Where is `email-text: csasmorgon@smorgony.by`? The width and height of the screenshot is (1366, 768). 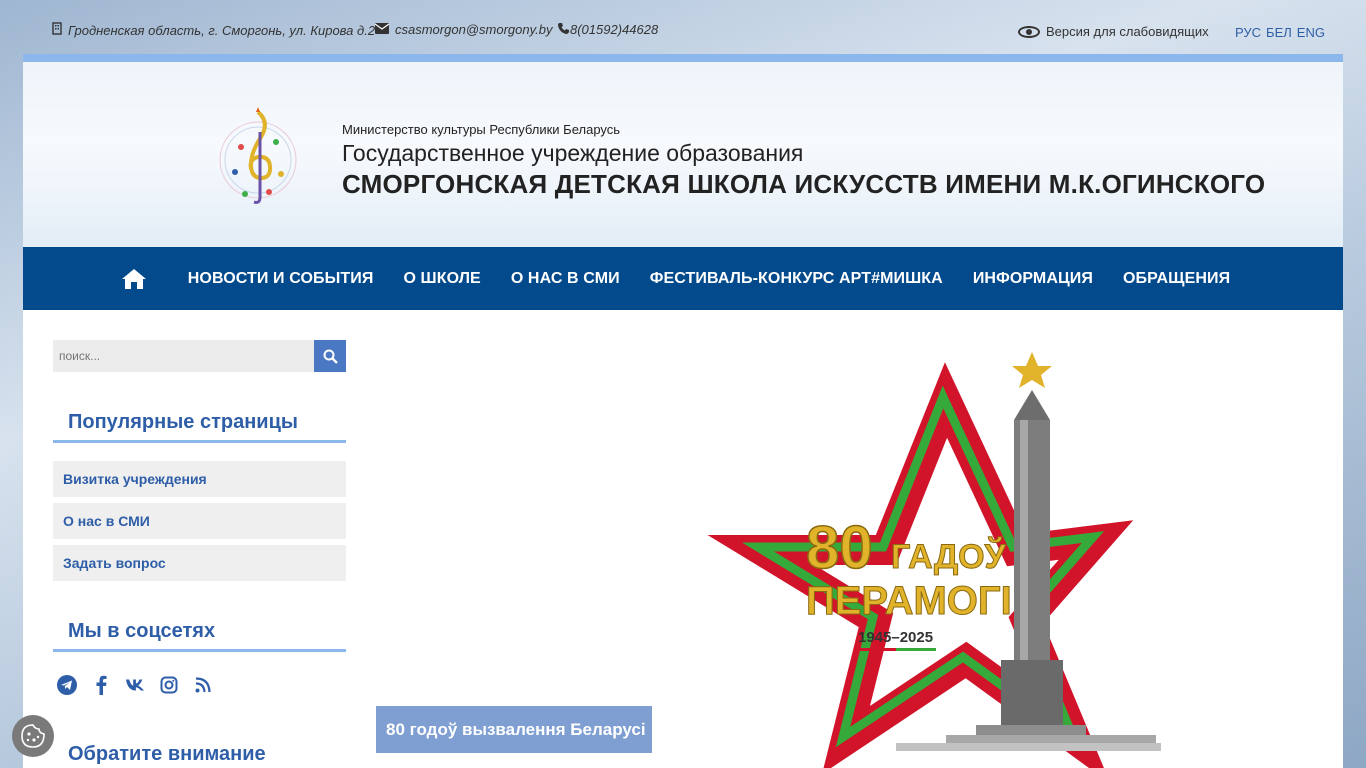 email-text: csasmorgon@smorgony.by is located at coordinates (473, 29).